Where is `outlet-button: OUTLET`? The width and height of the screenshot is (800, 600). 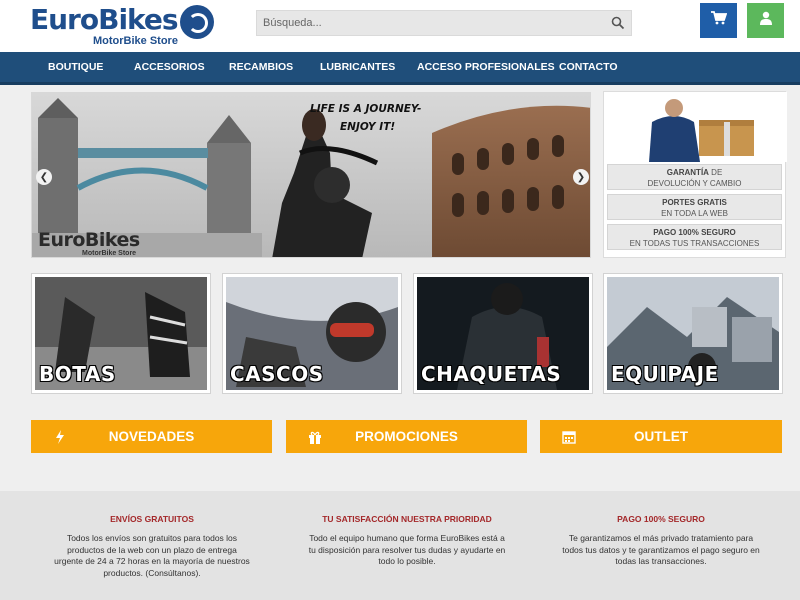 outlet-button: OUTLET is located at coordinates (661, 436).